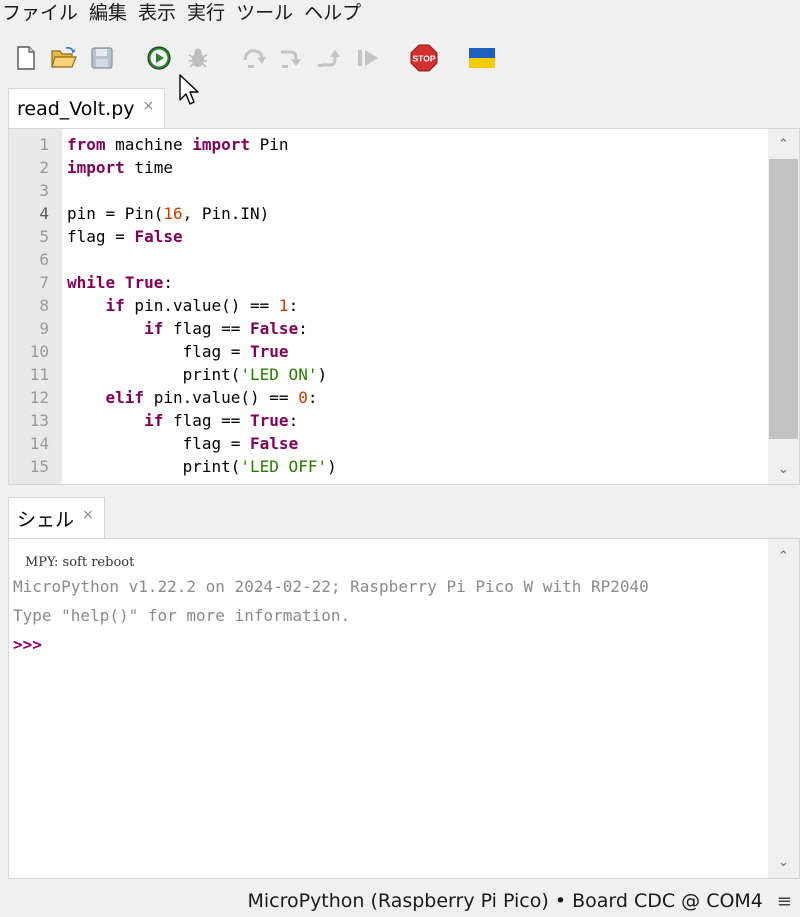 The width and height of the screenshot is (800, 917). I want to click on resume-icon, so click(368, 58).